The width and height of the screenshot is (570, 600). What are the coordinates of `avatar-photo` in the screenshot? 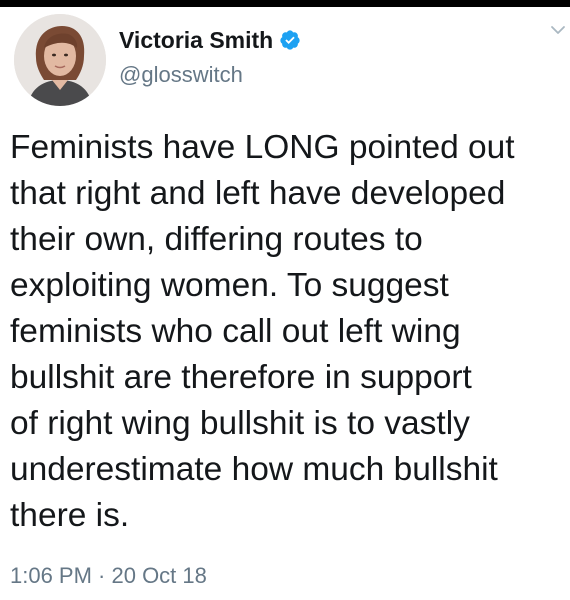 It's located at (60, 60).